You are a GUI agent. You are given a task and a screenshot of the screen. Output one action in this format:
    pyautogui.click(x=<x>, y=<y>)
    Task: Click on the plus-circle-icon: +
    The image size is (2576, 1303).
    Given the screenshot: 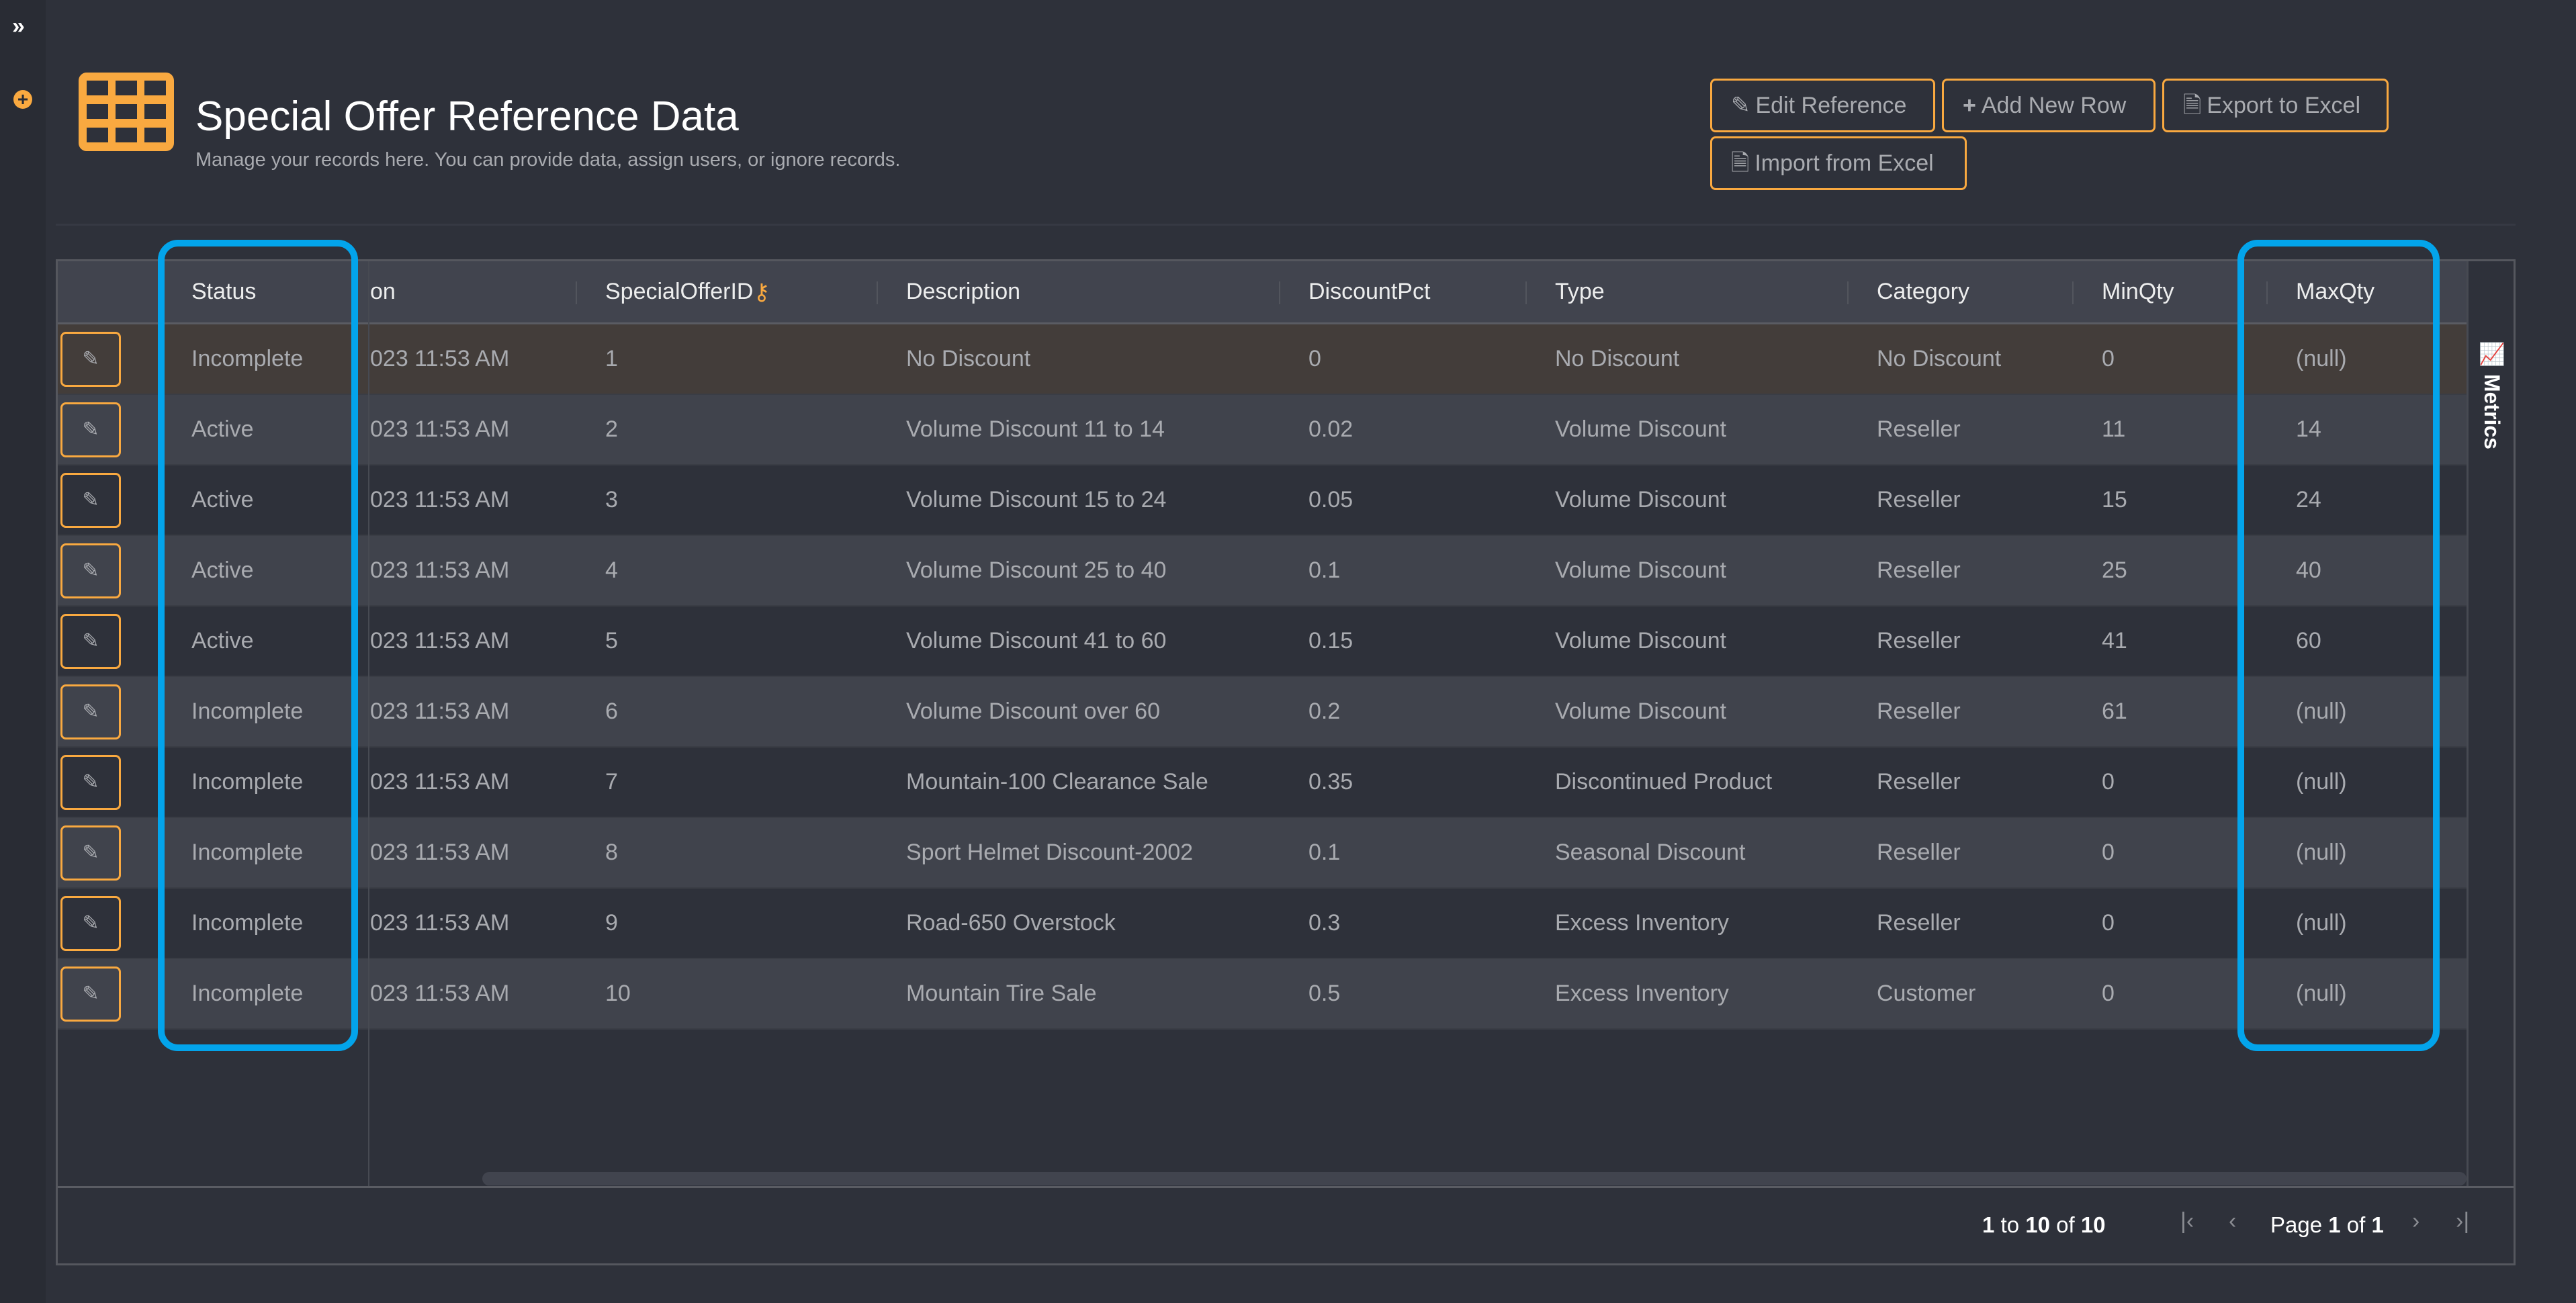 What is the action you would take?
    pyautogui.click(x=22, y=99)
    